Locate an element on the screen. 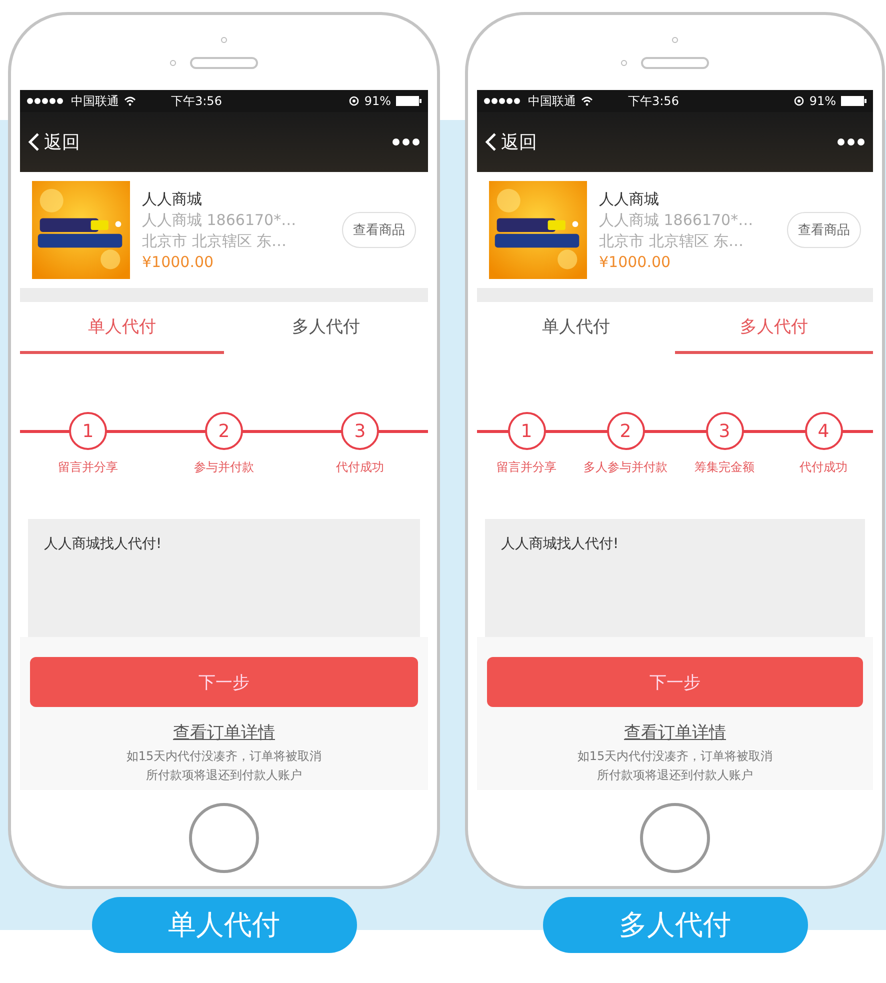 The image size is (886, 983). step-label: 多人参与并付款 is located at coordinates (626, 467).